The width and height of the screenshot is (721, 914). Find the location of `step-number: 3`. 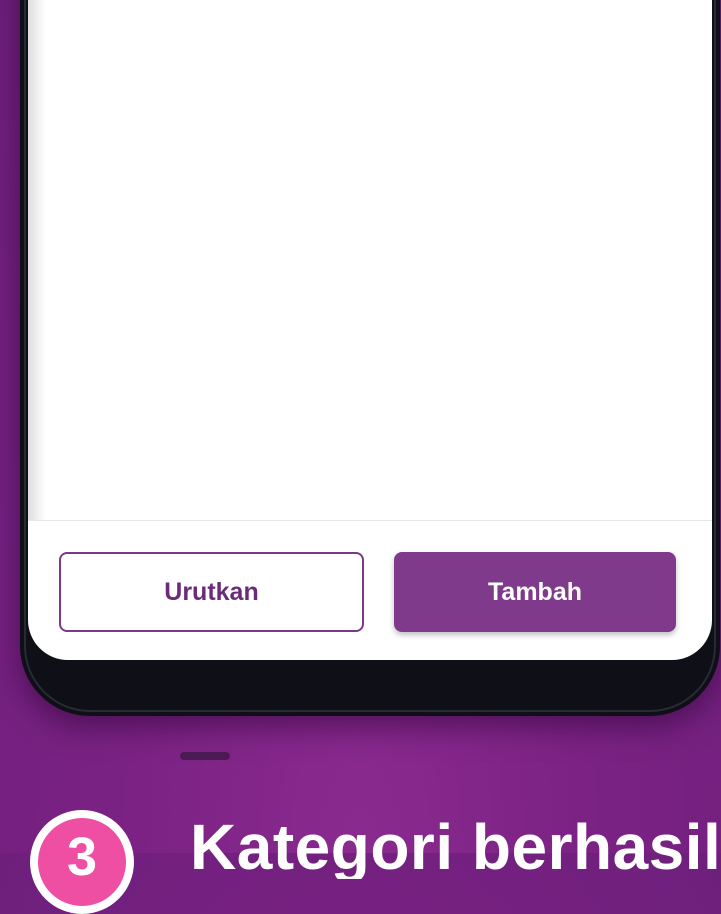

step-number: 3 is located at coordinates (82, 862).